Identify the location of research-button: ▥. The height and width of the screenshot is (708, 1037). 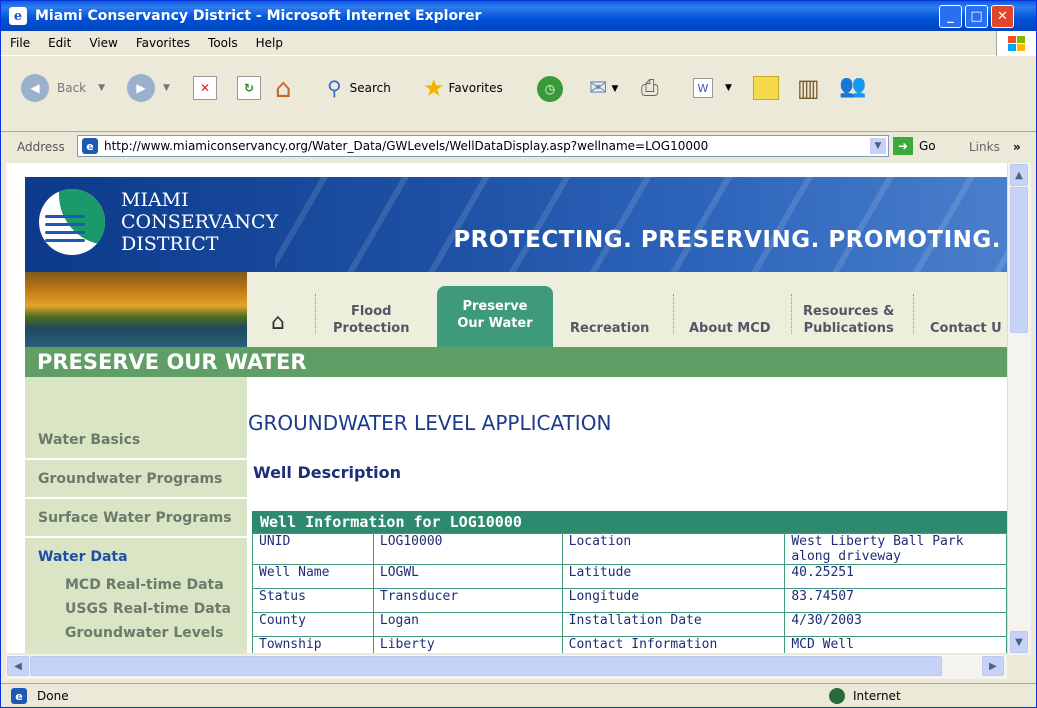
(808, 88).